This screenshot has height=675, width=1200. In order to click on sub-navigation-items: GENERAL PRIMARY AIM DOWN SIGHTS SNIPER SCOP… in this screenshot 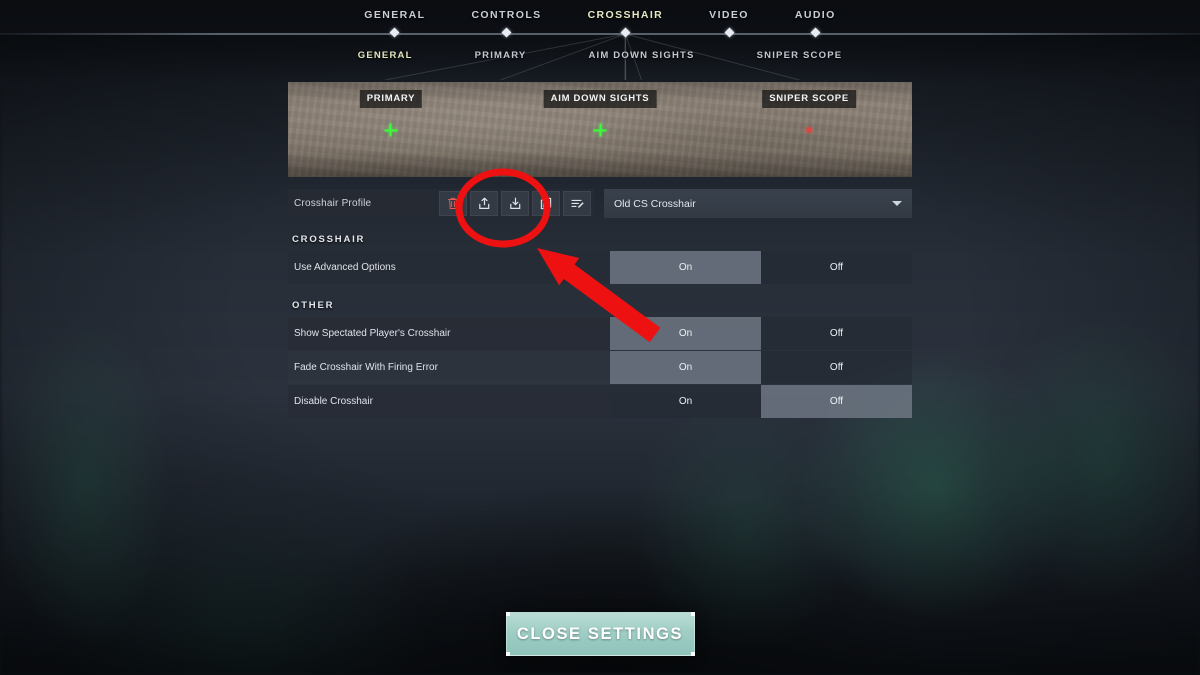, I will do `click(600, 55)`.